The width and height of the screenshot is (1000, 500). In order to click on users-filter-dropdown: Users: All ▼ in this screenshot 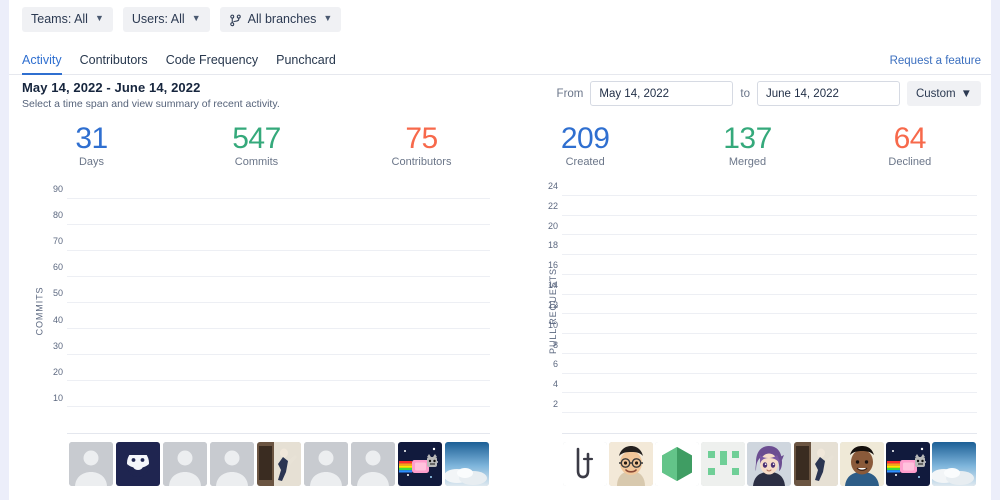, I will do `click(166, 19)`.